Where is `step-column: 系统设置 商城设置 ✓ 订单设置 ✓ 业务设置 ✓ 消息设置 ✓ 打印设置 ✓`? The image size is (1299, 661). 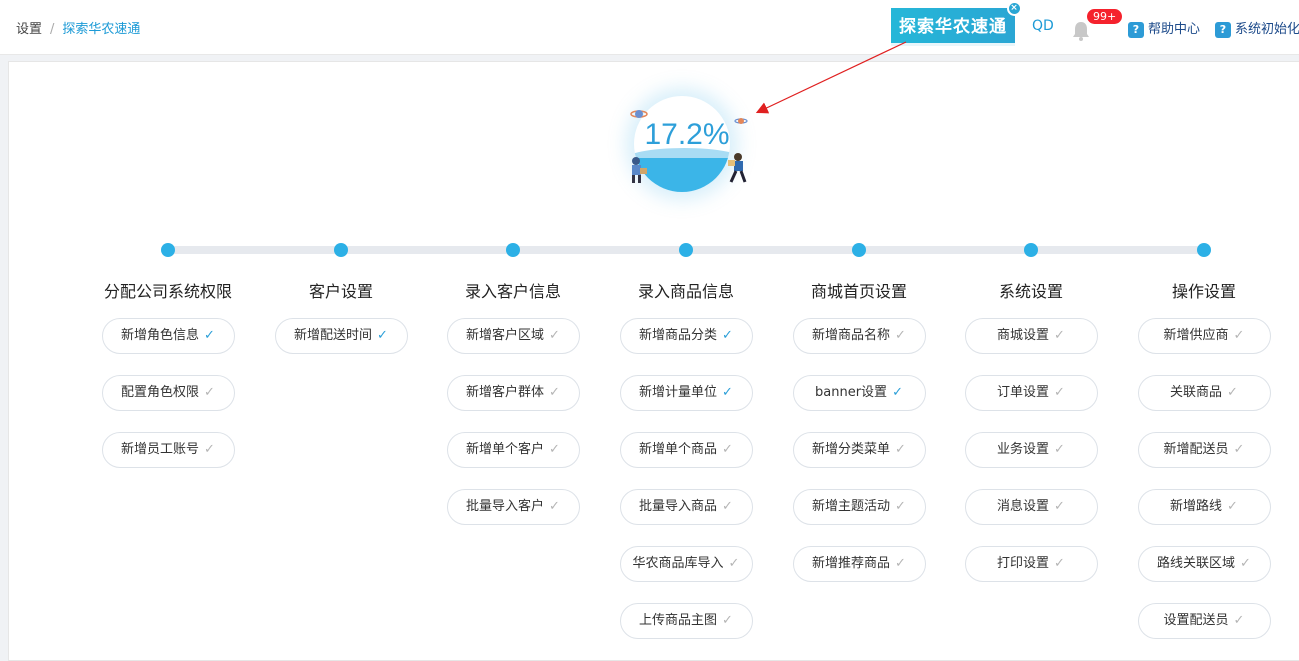
step-column: 系统设置 商城设置 ✓ 订单设置 ✓ 业务设置 ✓ 消息设置 ✓ 打印设置 ✓ is located at coordinates (1031, 440).